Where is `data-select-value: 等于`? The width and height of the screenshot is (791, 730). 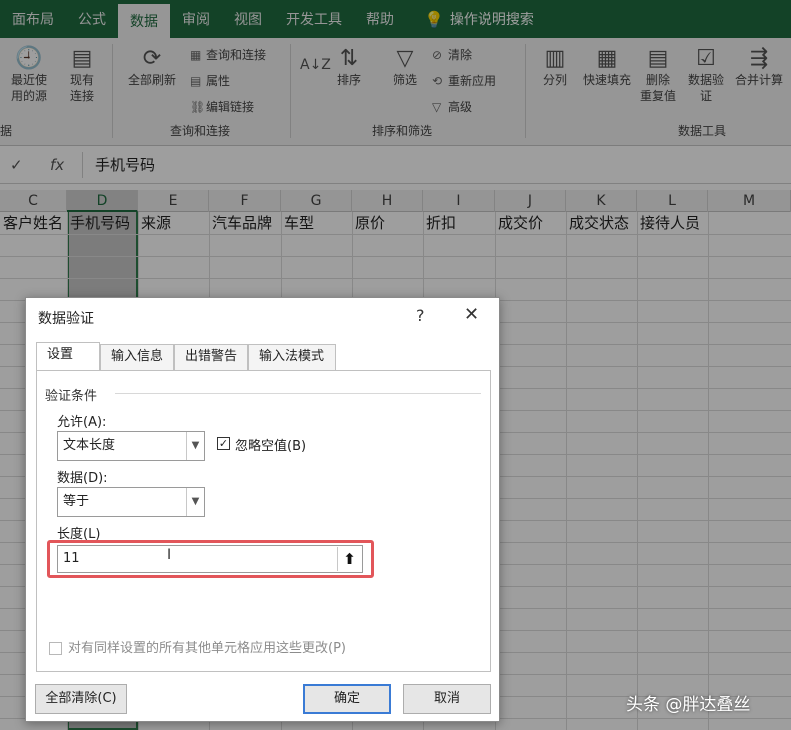 data-select-value: 等于 is located at coordinates (76, 501).